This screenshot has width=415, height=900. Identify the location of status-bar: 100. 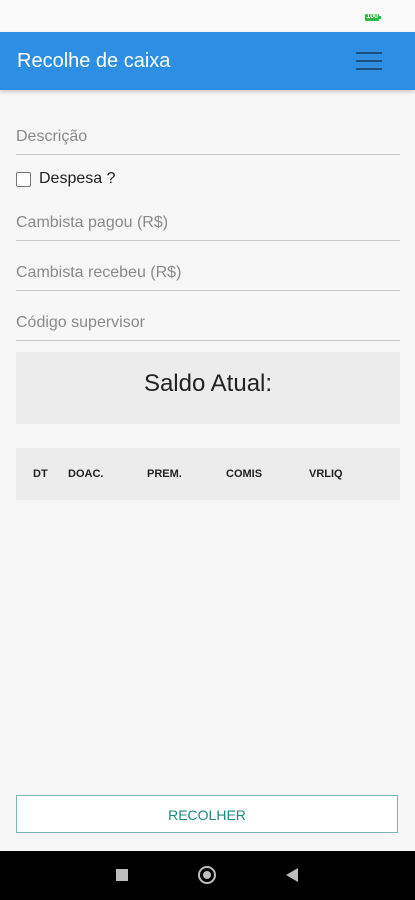
(207, 16).